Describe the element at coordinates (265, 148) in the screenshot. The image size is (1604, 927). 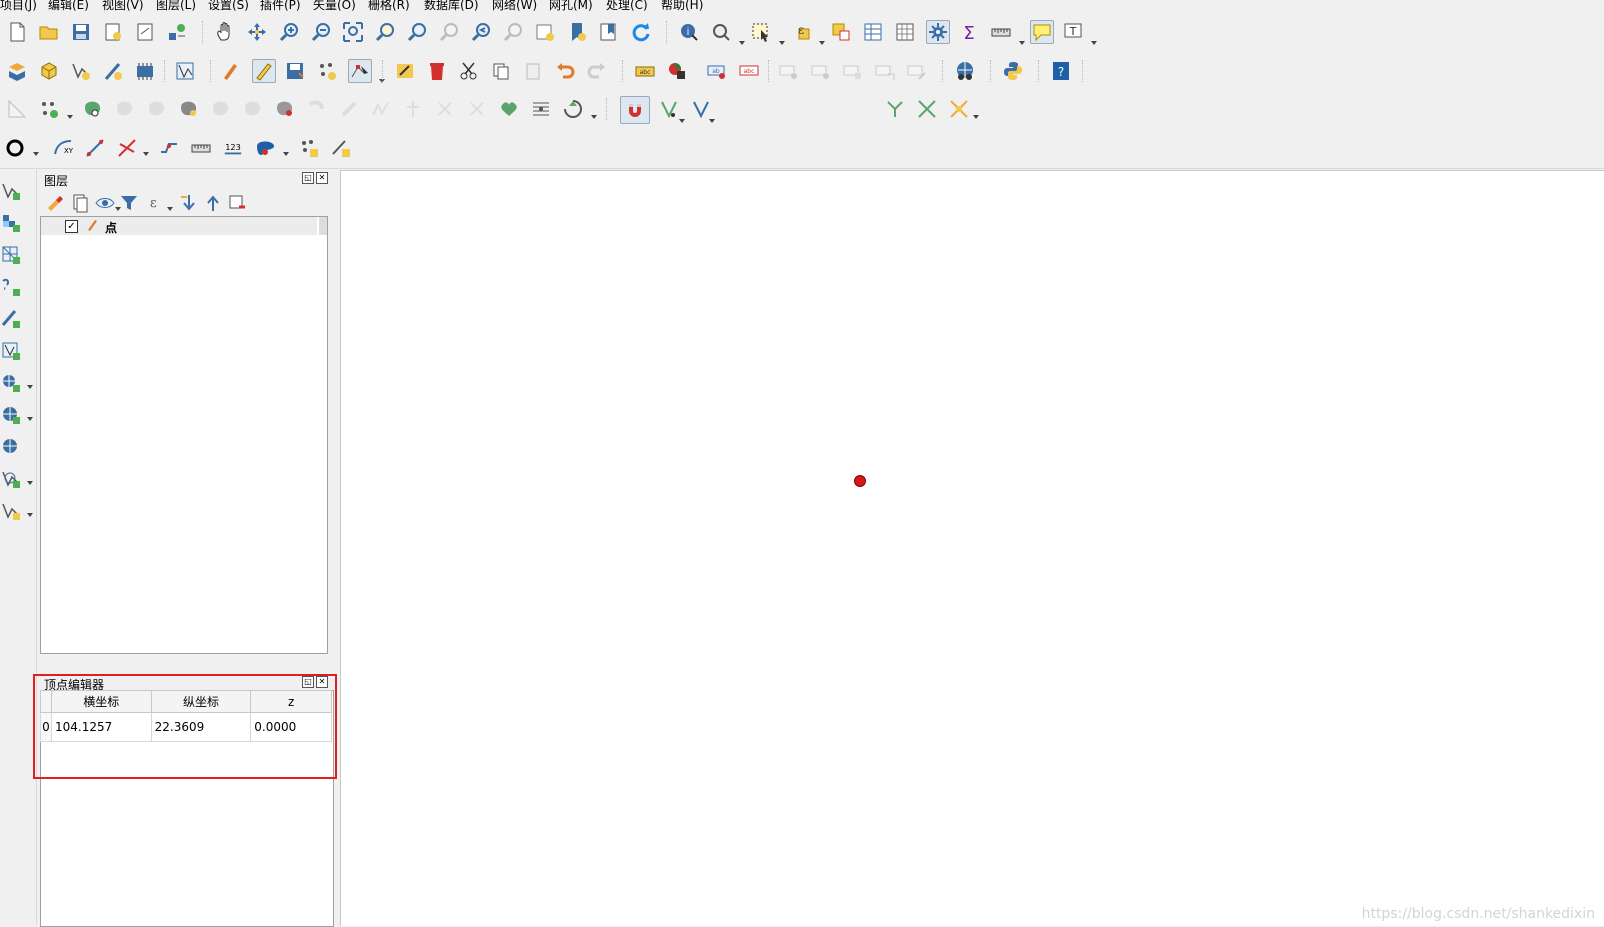
I see `polygon-style-icon` at that location.